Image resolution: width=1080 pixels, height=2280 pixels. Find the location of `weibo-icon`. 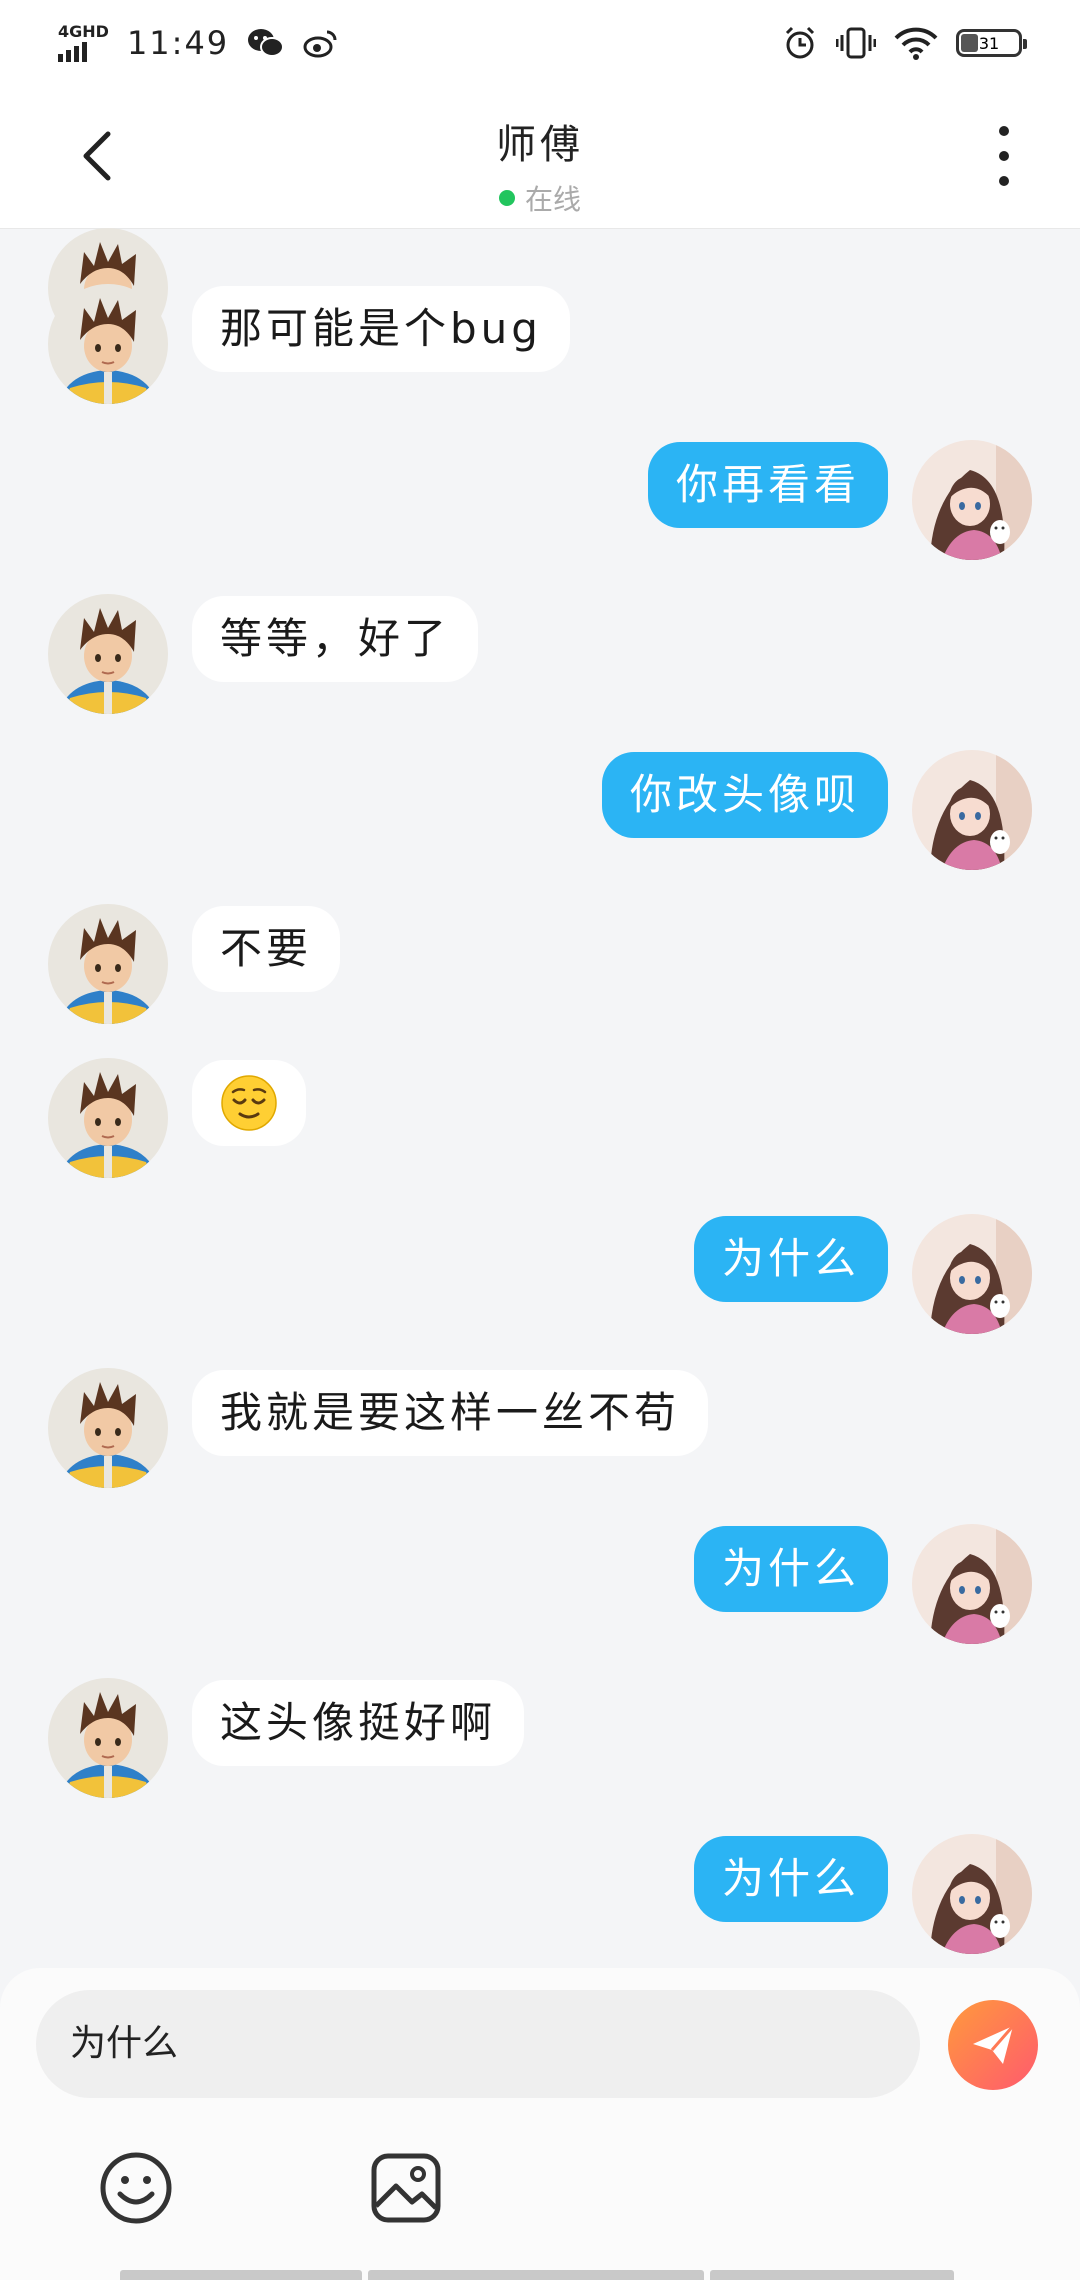

weibo-icon is located at coordinates (320, 44).